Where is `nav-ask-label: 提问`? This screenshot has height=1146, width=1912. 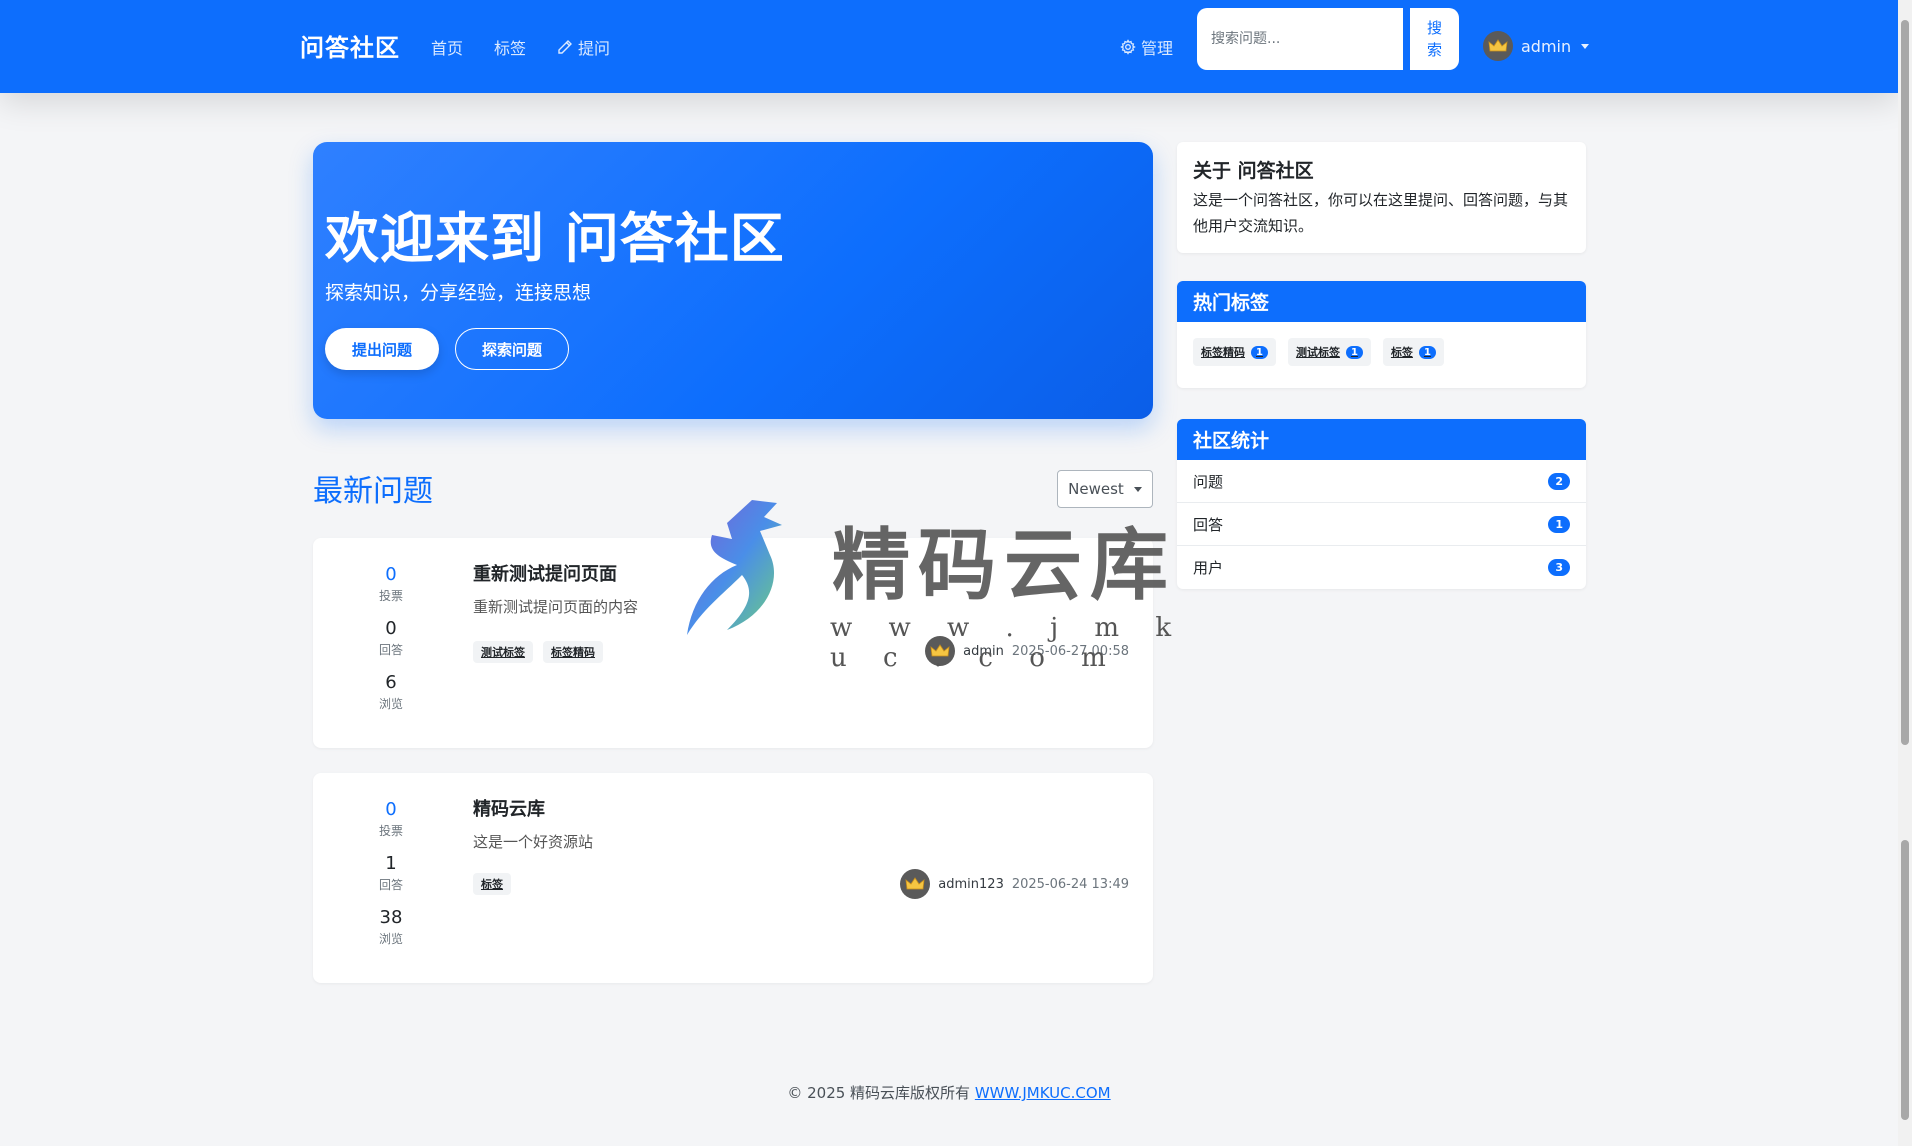 nav-ask-label: 提问 is located at coordinates (594, 48).